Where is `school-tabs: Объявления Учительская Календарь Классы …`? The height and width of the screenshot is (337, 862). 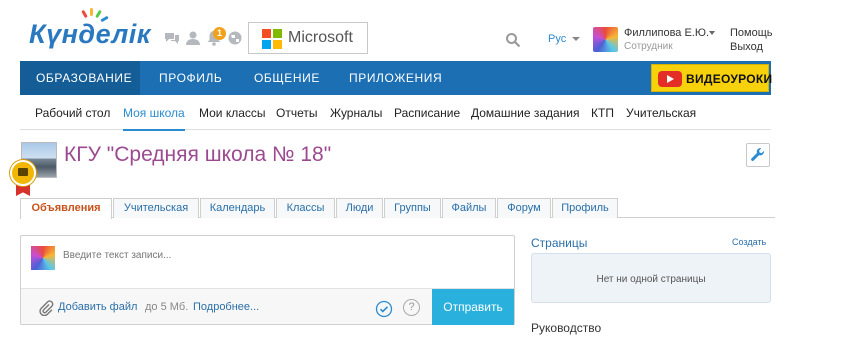
school-tabs: Объявления Учительская Календарь Классы … is located at coordinates (397, 208).